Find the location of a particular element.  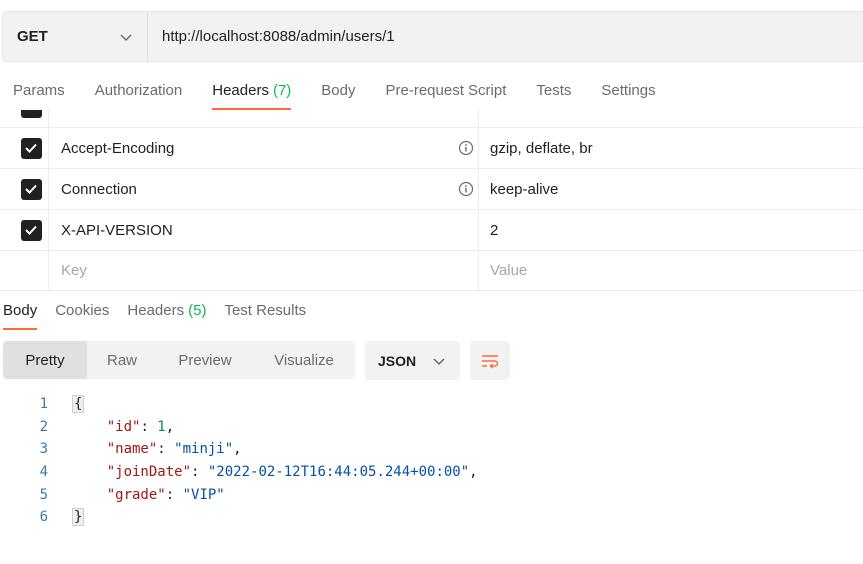

tab-authorization: Authorization is located at coordinates (139, 96).